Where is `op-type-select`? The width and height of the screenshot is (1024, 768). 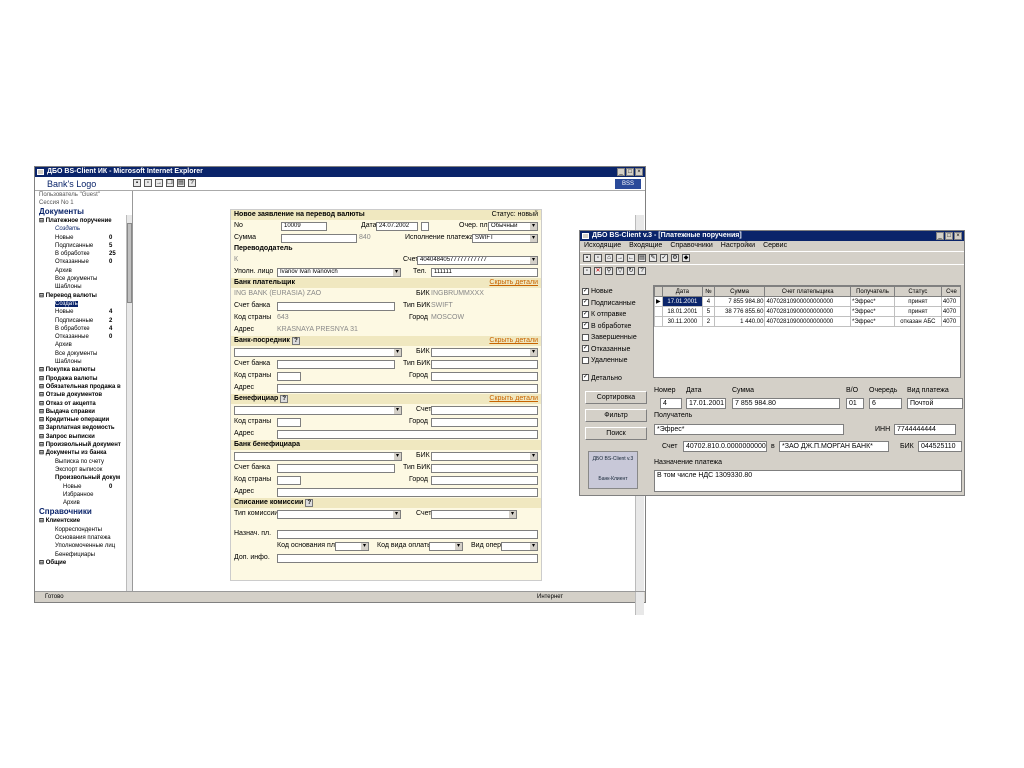 op-type-select is located at coordinates (519, 546).